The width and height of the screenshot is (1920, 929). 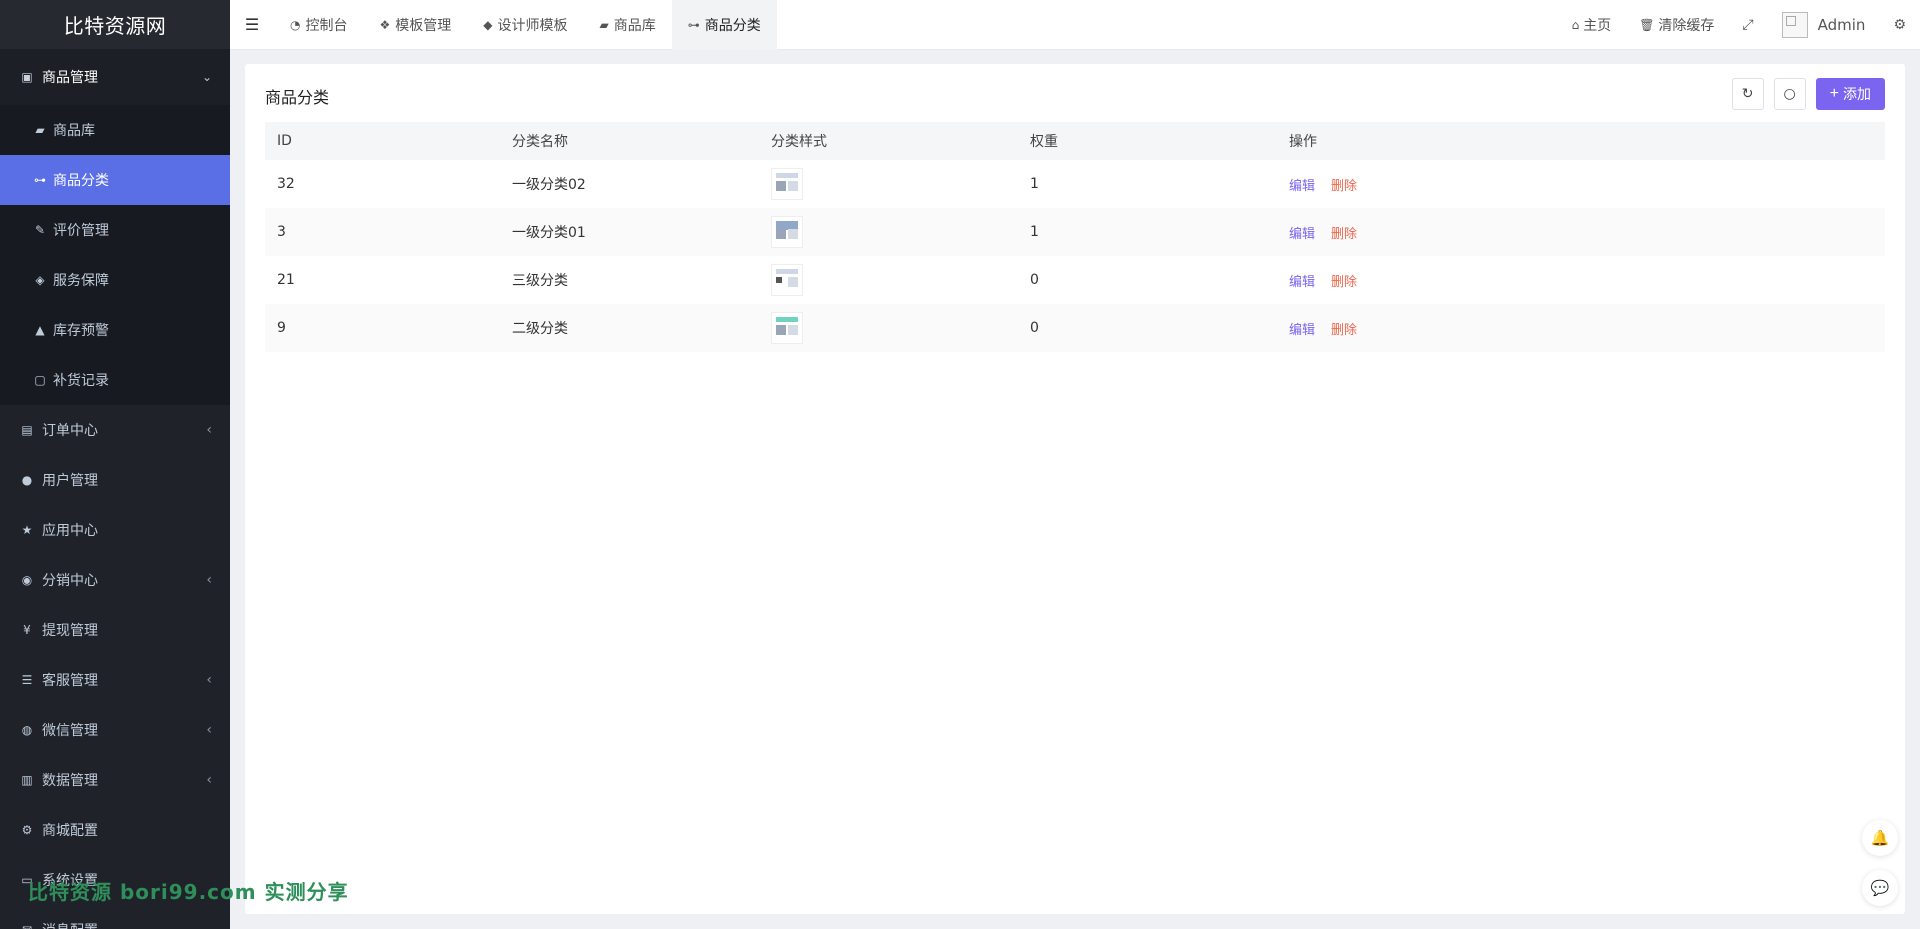 I want to click on tab-label: 商品库, so click(x=634, y=25).